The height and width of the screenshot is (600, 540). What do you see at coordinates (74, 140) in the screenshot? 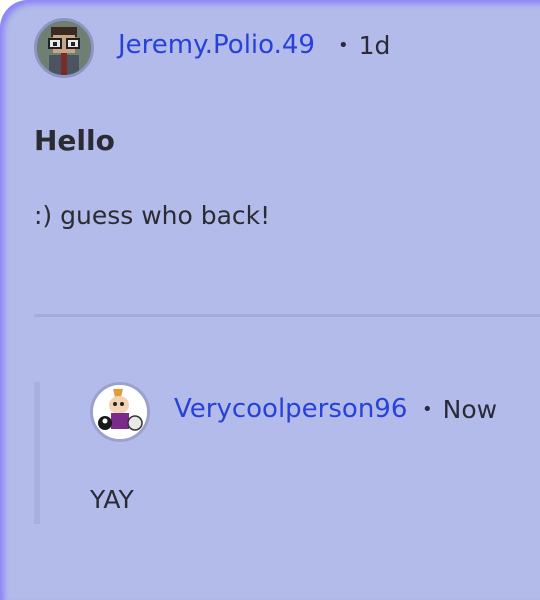
I see `post-title: Hello` at bounding box center [74, 140].